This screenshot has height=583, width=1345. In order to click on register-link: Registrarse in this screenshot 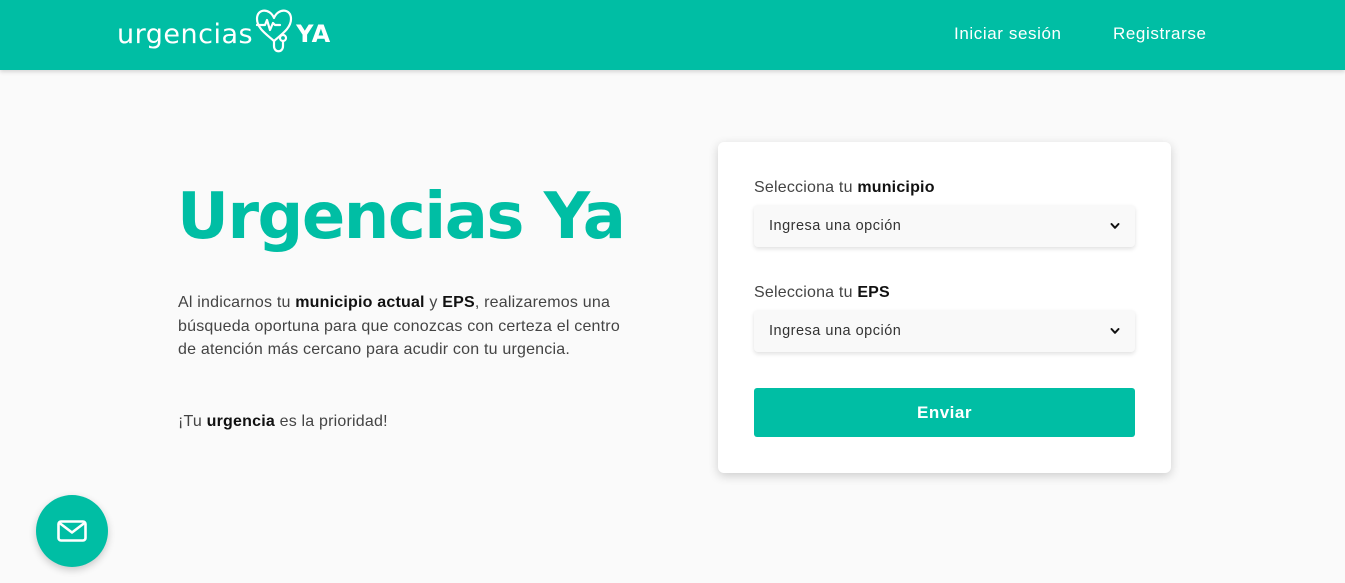, I will do `click(1160, 34)`.